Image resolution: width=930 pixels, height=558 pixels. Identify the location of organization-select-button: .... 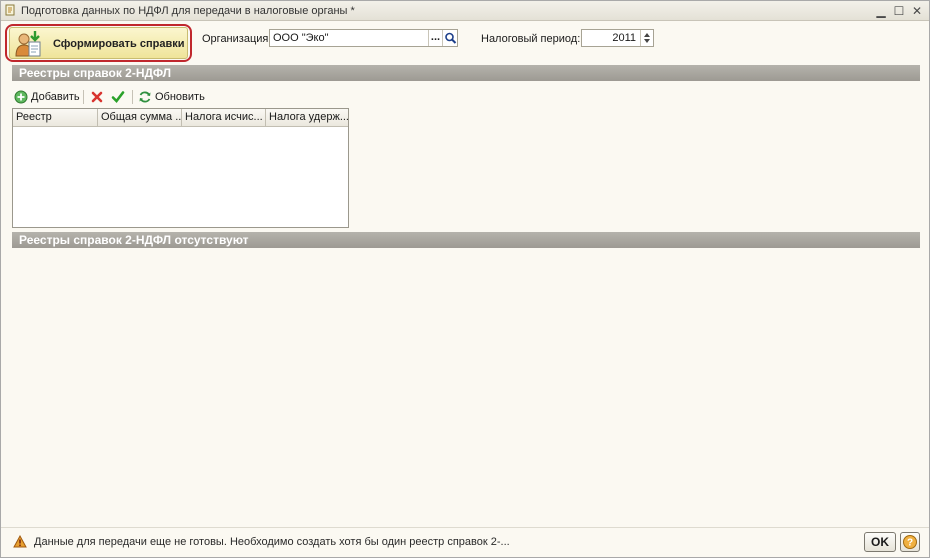
(435, 38).